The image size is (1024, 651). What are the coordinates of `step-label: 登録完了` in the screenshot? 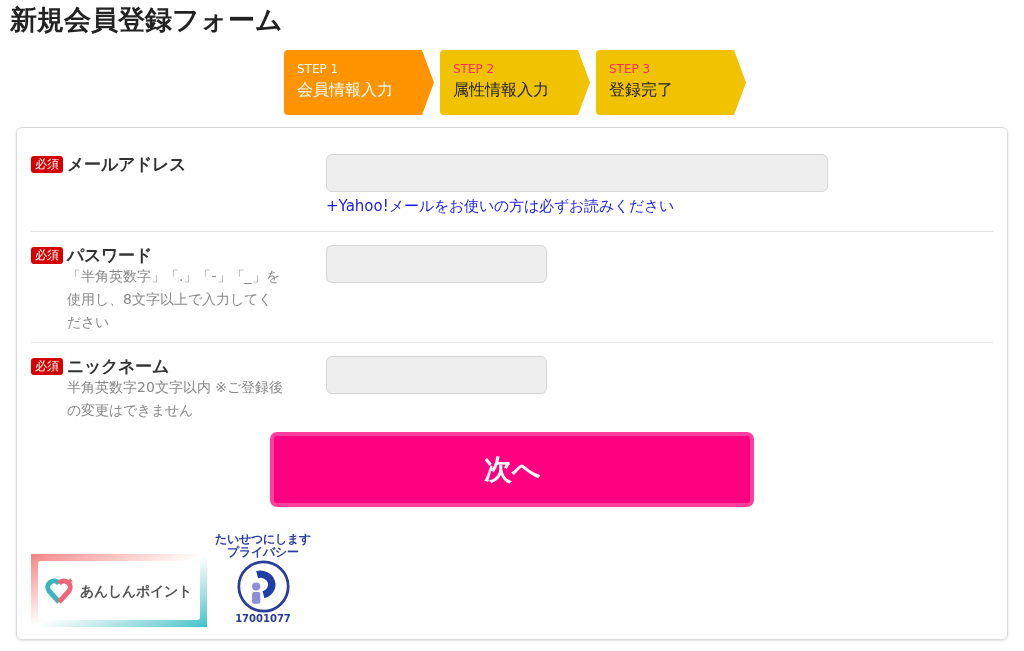 It's located at (641, 90).